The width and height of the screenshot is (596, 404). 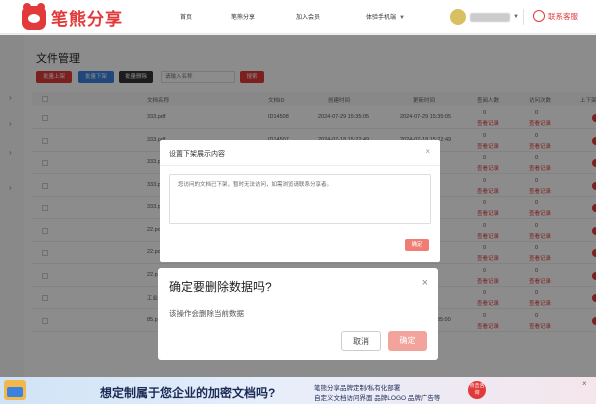 What do you see at coordinates (381, 18) in the screenshot?
I see `nav-mobile-label: 体验手机端` at bounding box center [381, 18].